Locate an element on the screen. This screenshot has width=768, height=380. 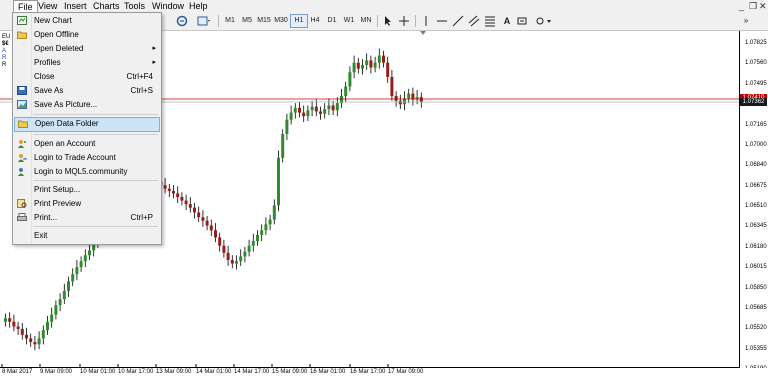
crosshair-icon is located at coordinates (404, 21).